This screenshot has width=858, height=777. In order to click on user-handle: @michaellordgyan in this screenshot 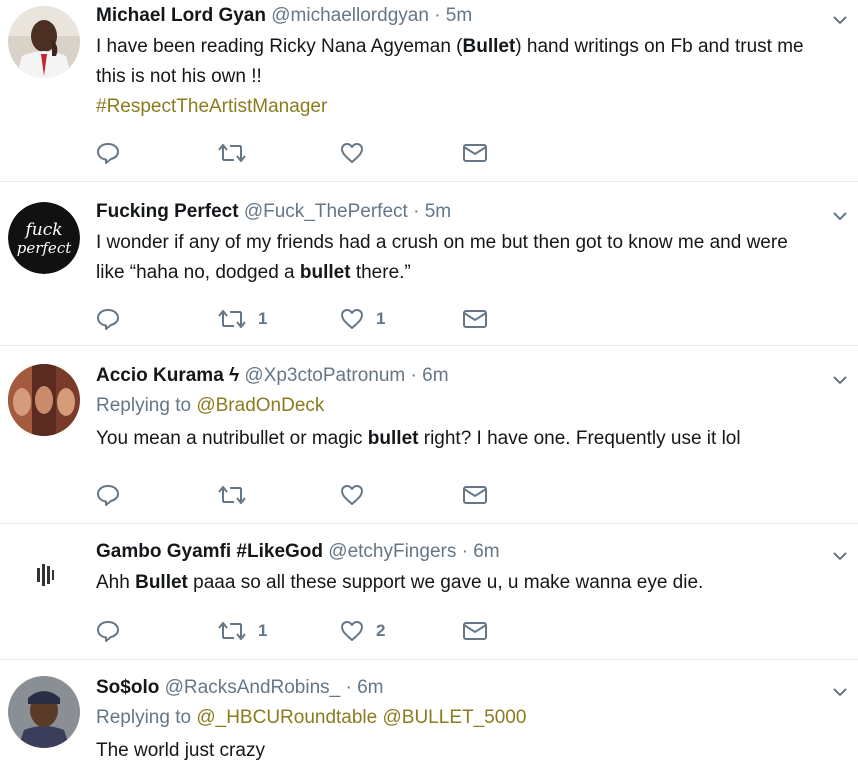, I will do `click(350, 15)`.